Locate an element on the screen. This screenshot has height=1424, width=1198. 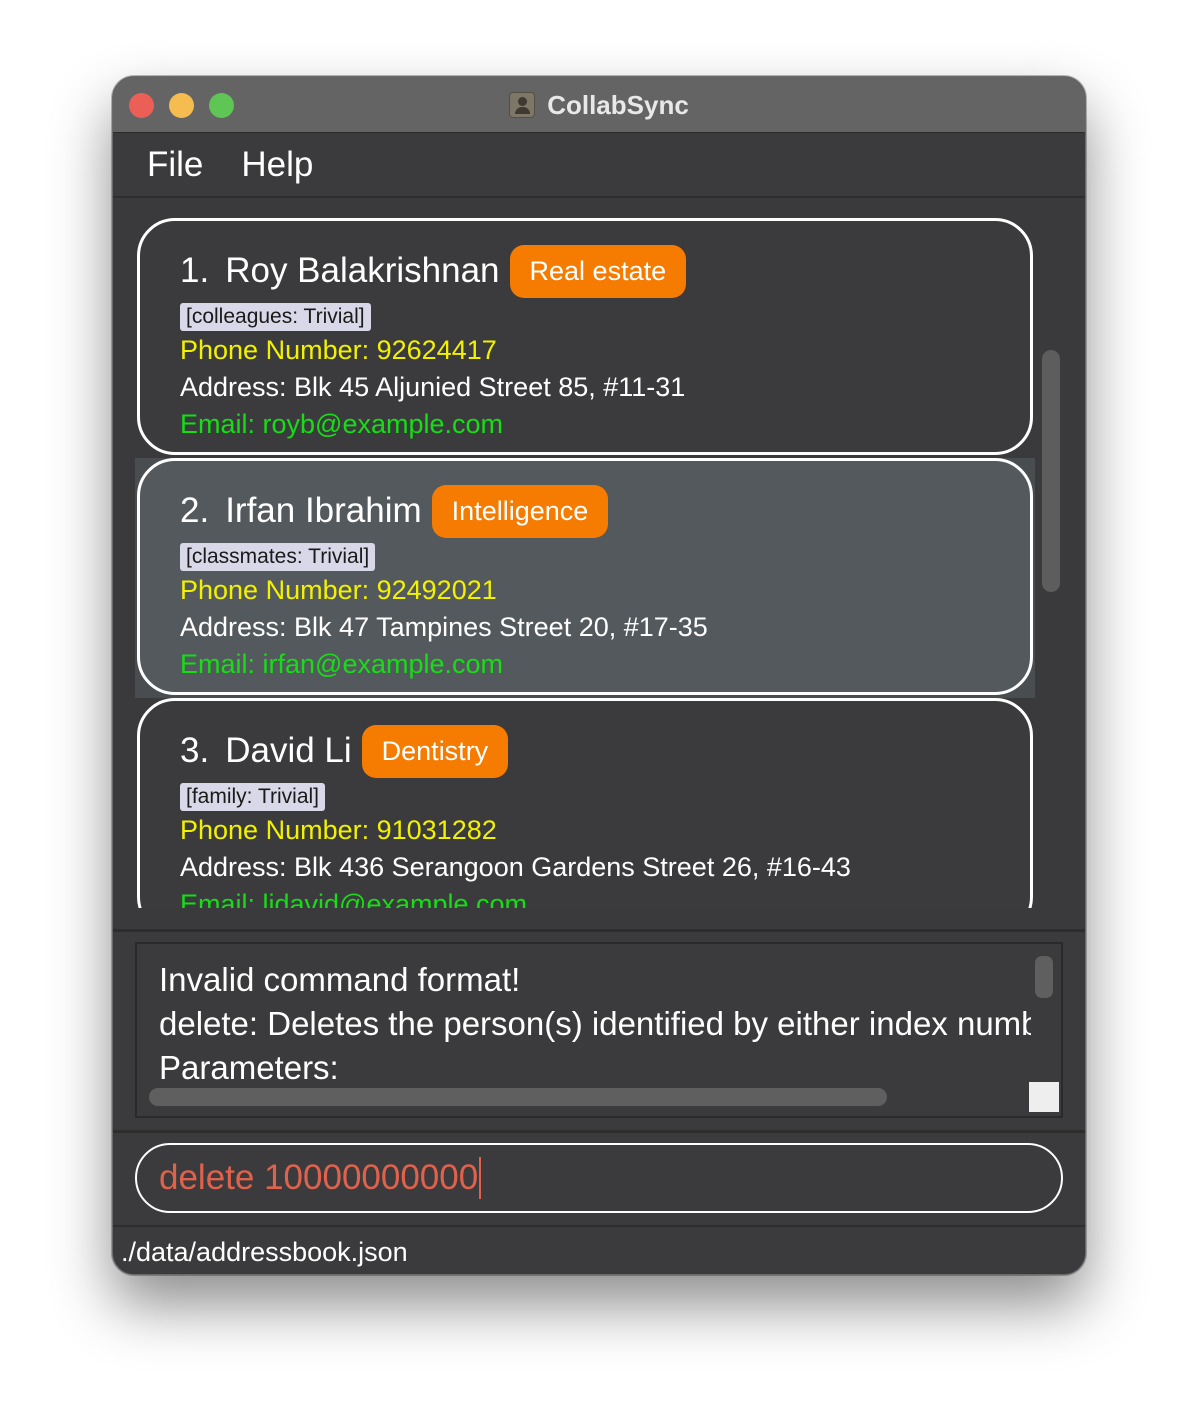
name-line: 1. Roy Balakrishnan Real estate is located at coordinates (605, 271).